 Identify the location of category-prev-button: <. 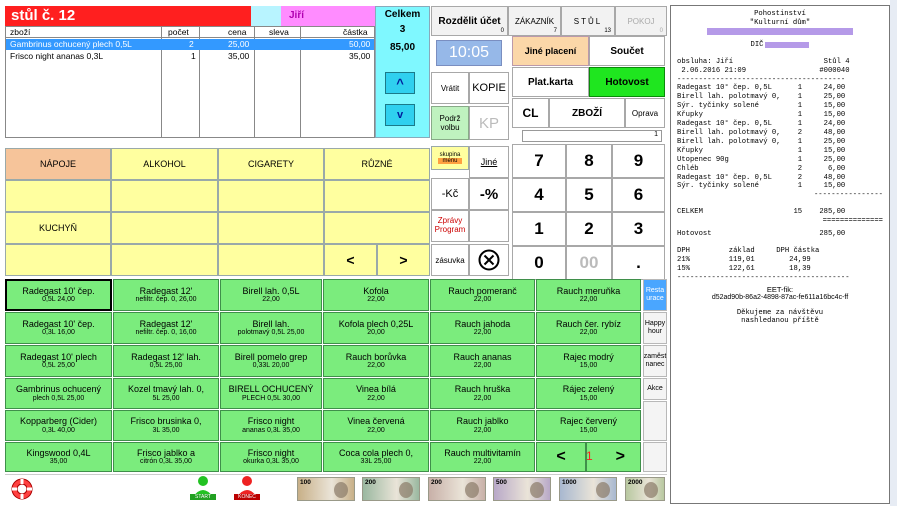
(350, 260).